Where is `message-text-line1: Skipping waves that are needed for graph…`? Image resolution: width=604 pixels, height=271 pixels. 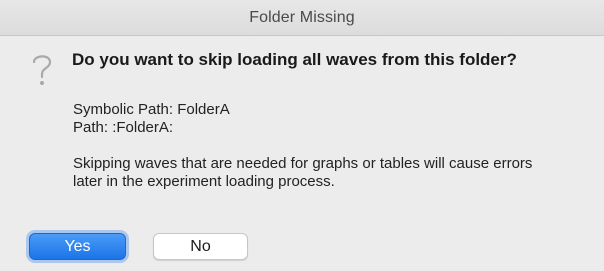 message-text-line1: Skipping waves that are needed for graph… is located at coordinates (303, 163).